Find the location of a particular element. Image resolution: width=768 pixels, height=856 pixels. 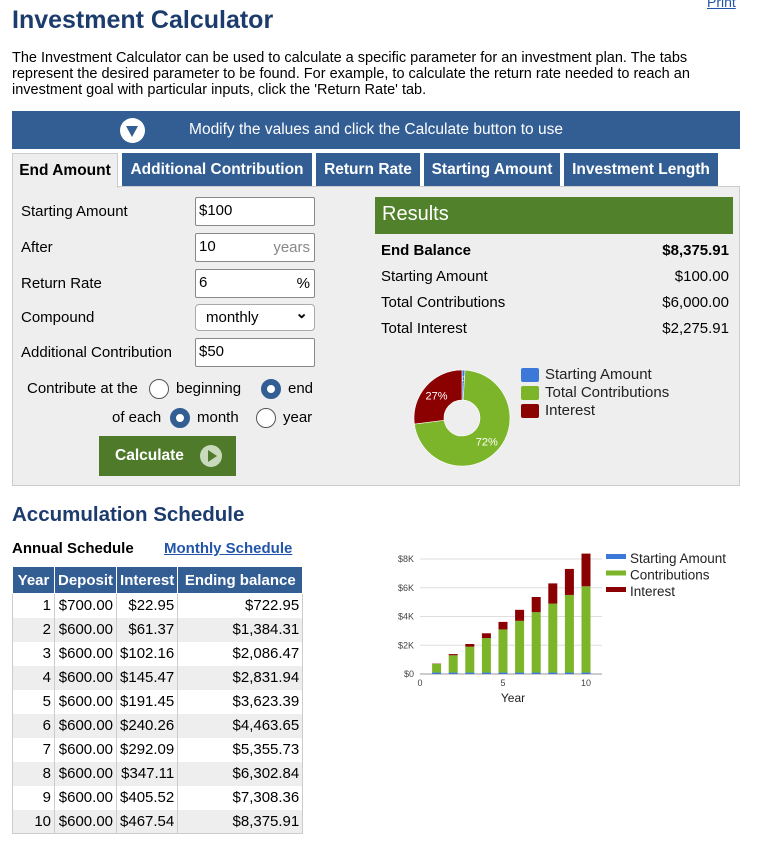

year-label: year is located at coordinates (298, 417).